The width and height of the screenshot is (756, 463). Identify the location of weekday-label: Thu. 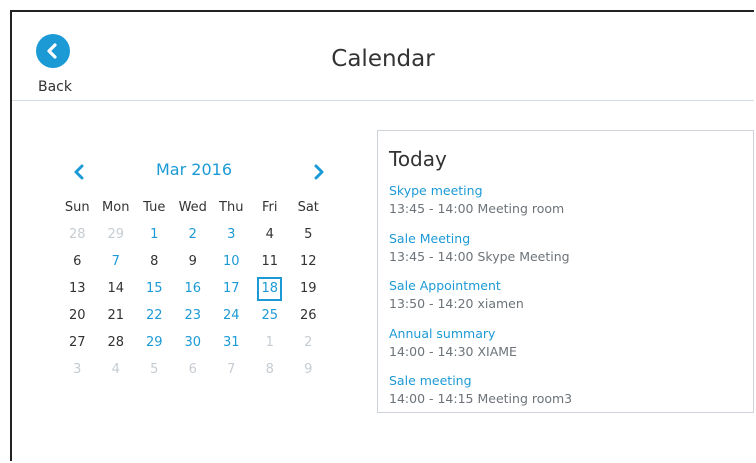
(231, 207).